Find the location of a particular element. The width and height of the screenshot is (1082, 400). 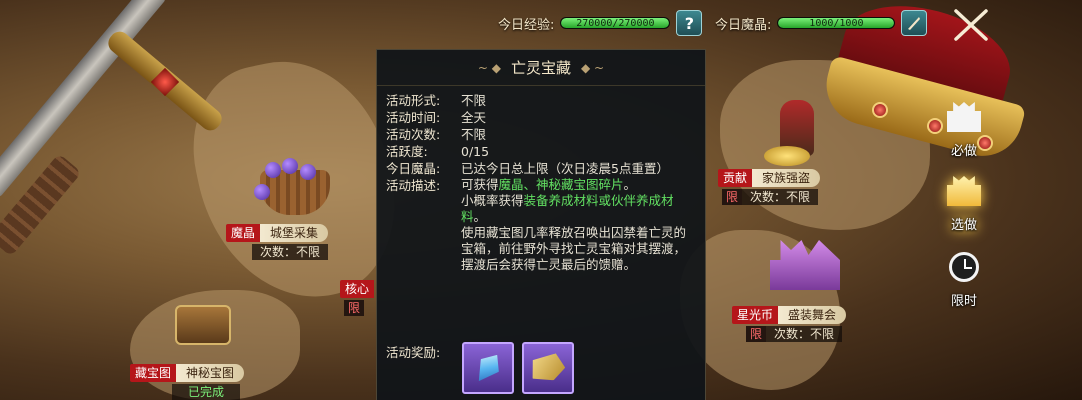

map-node-castle-collect-count: 次数：不限 is located at coordinates (290, 252).